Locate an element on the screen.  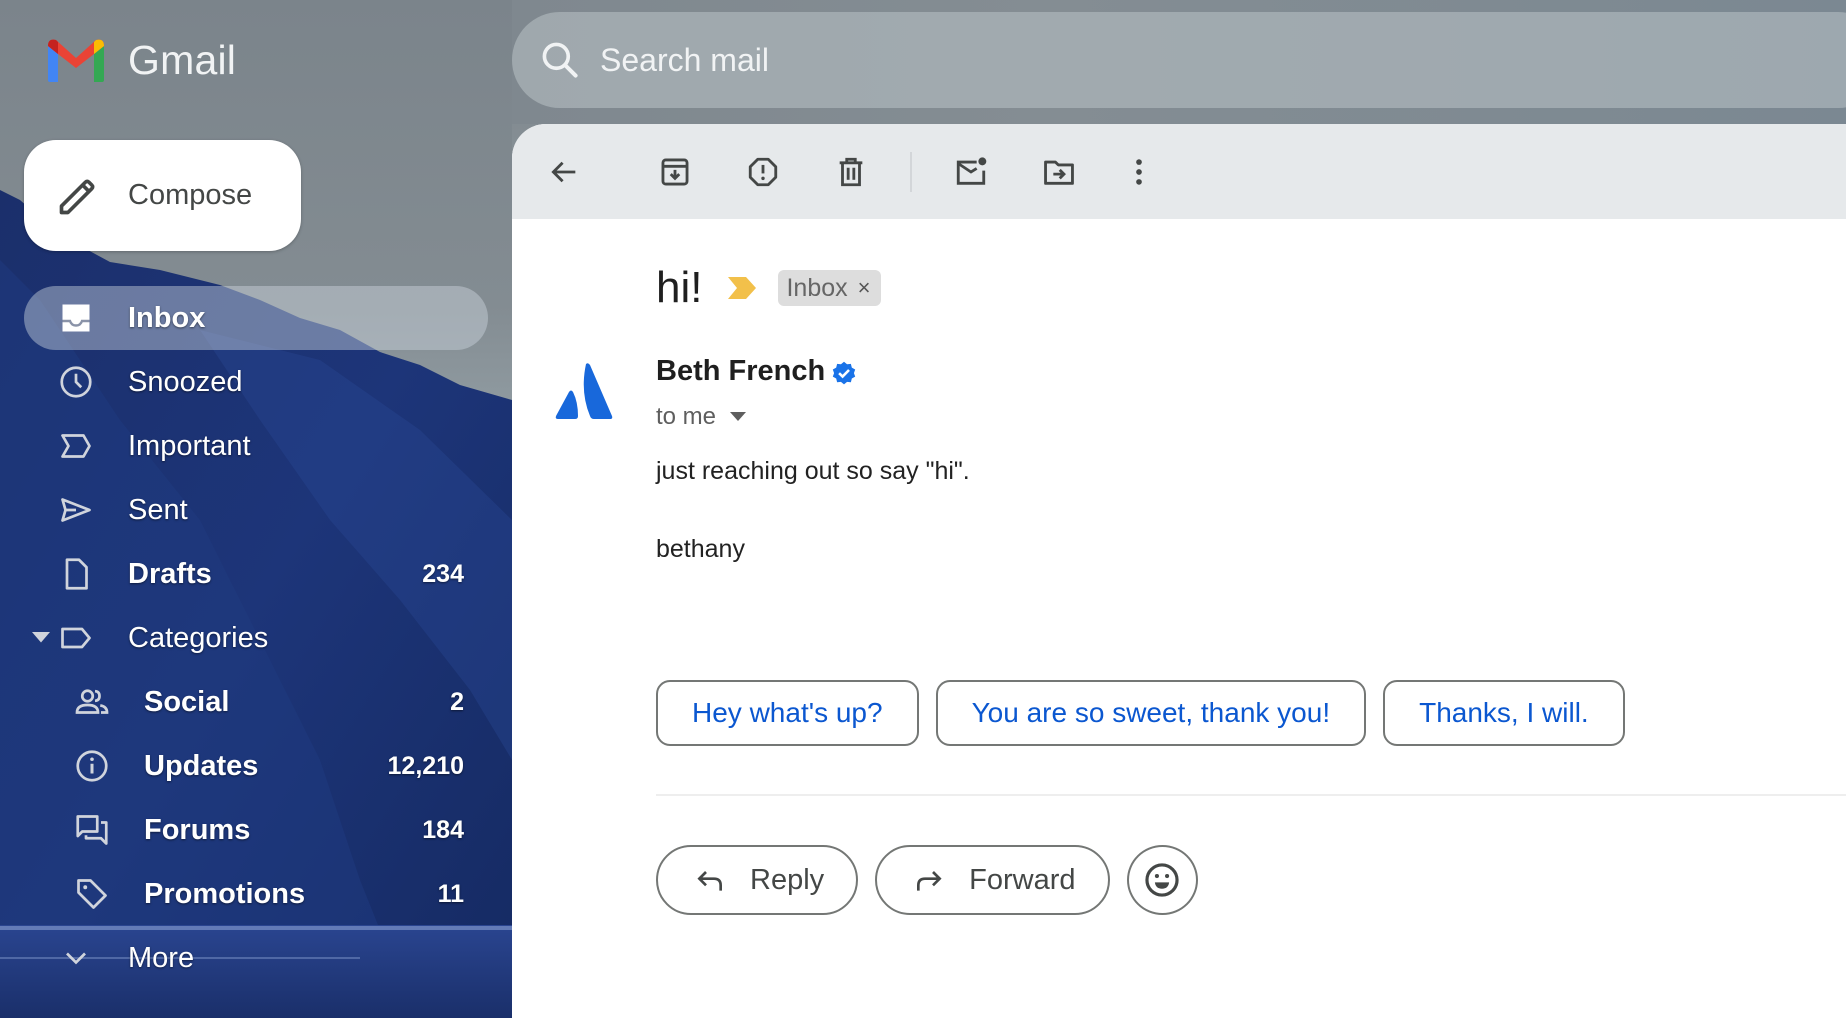
reply-label: Reply is located at coordinates (787, 879).